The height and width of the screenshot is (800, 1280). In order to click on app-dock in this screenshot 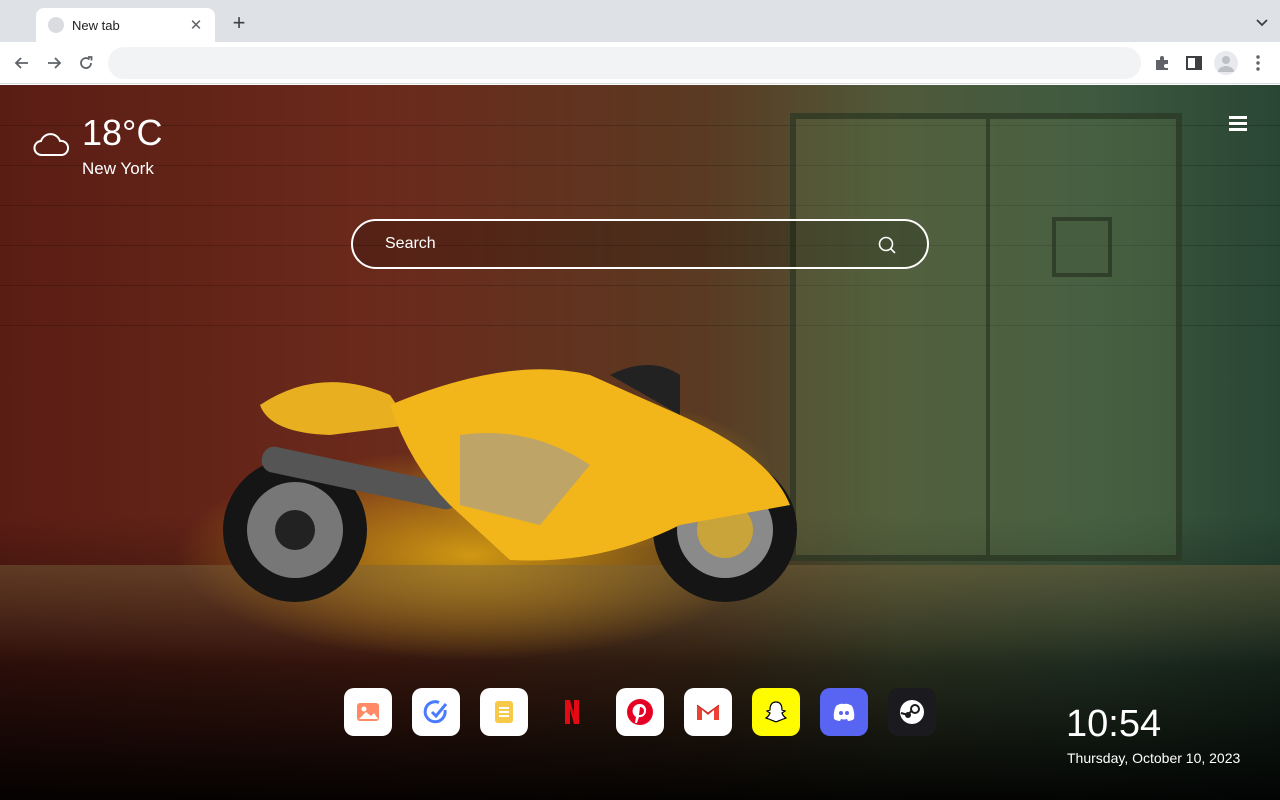, I will do `click(650, 712)`.